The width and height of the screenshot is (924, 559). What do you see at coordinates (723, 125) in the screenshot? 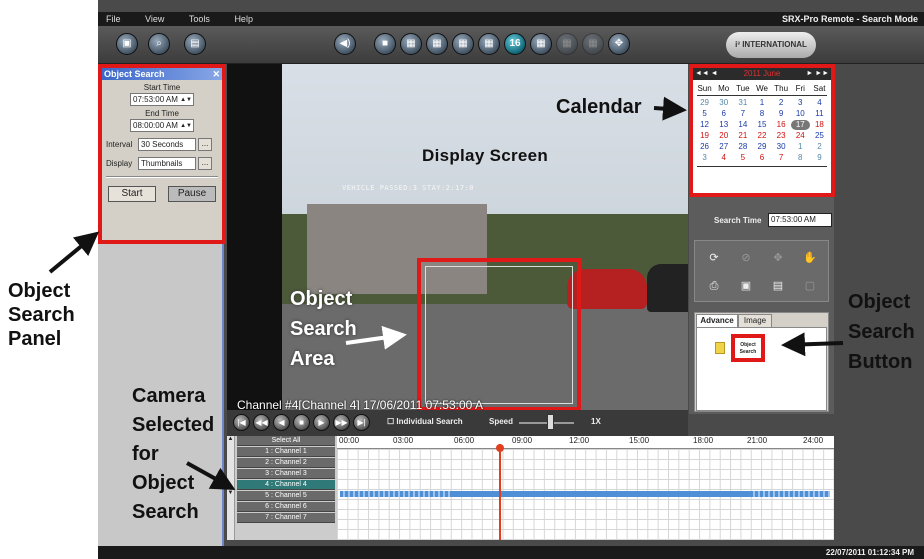
I see `calendar-day: 13` at bounding box center [723, 125].